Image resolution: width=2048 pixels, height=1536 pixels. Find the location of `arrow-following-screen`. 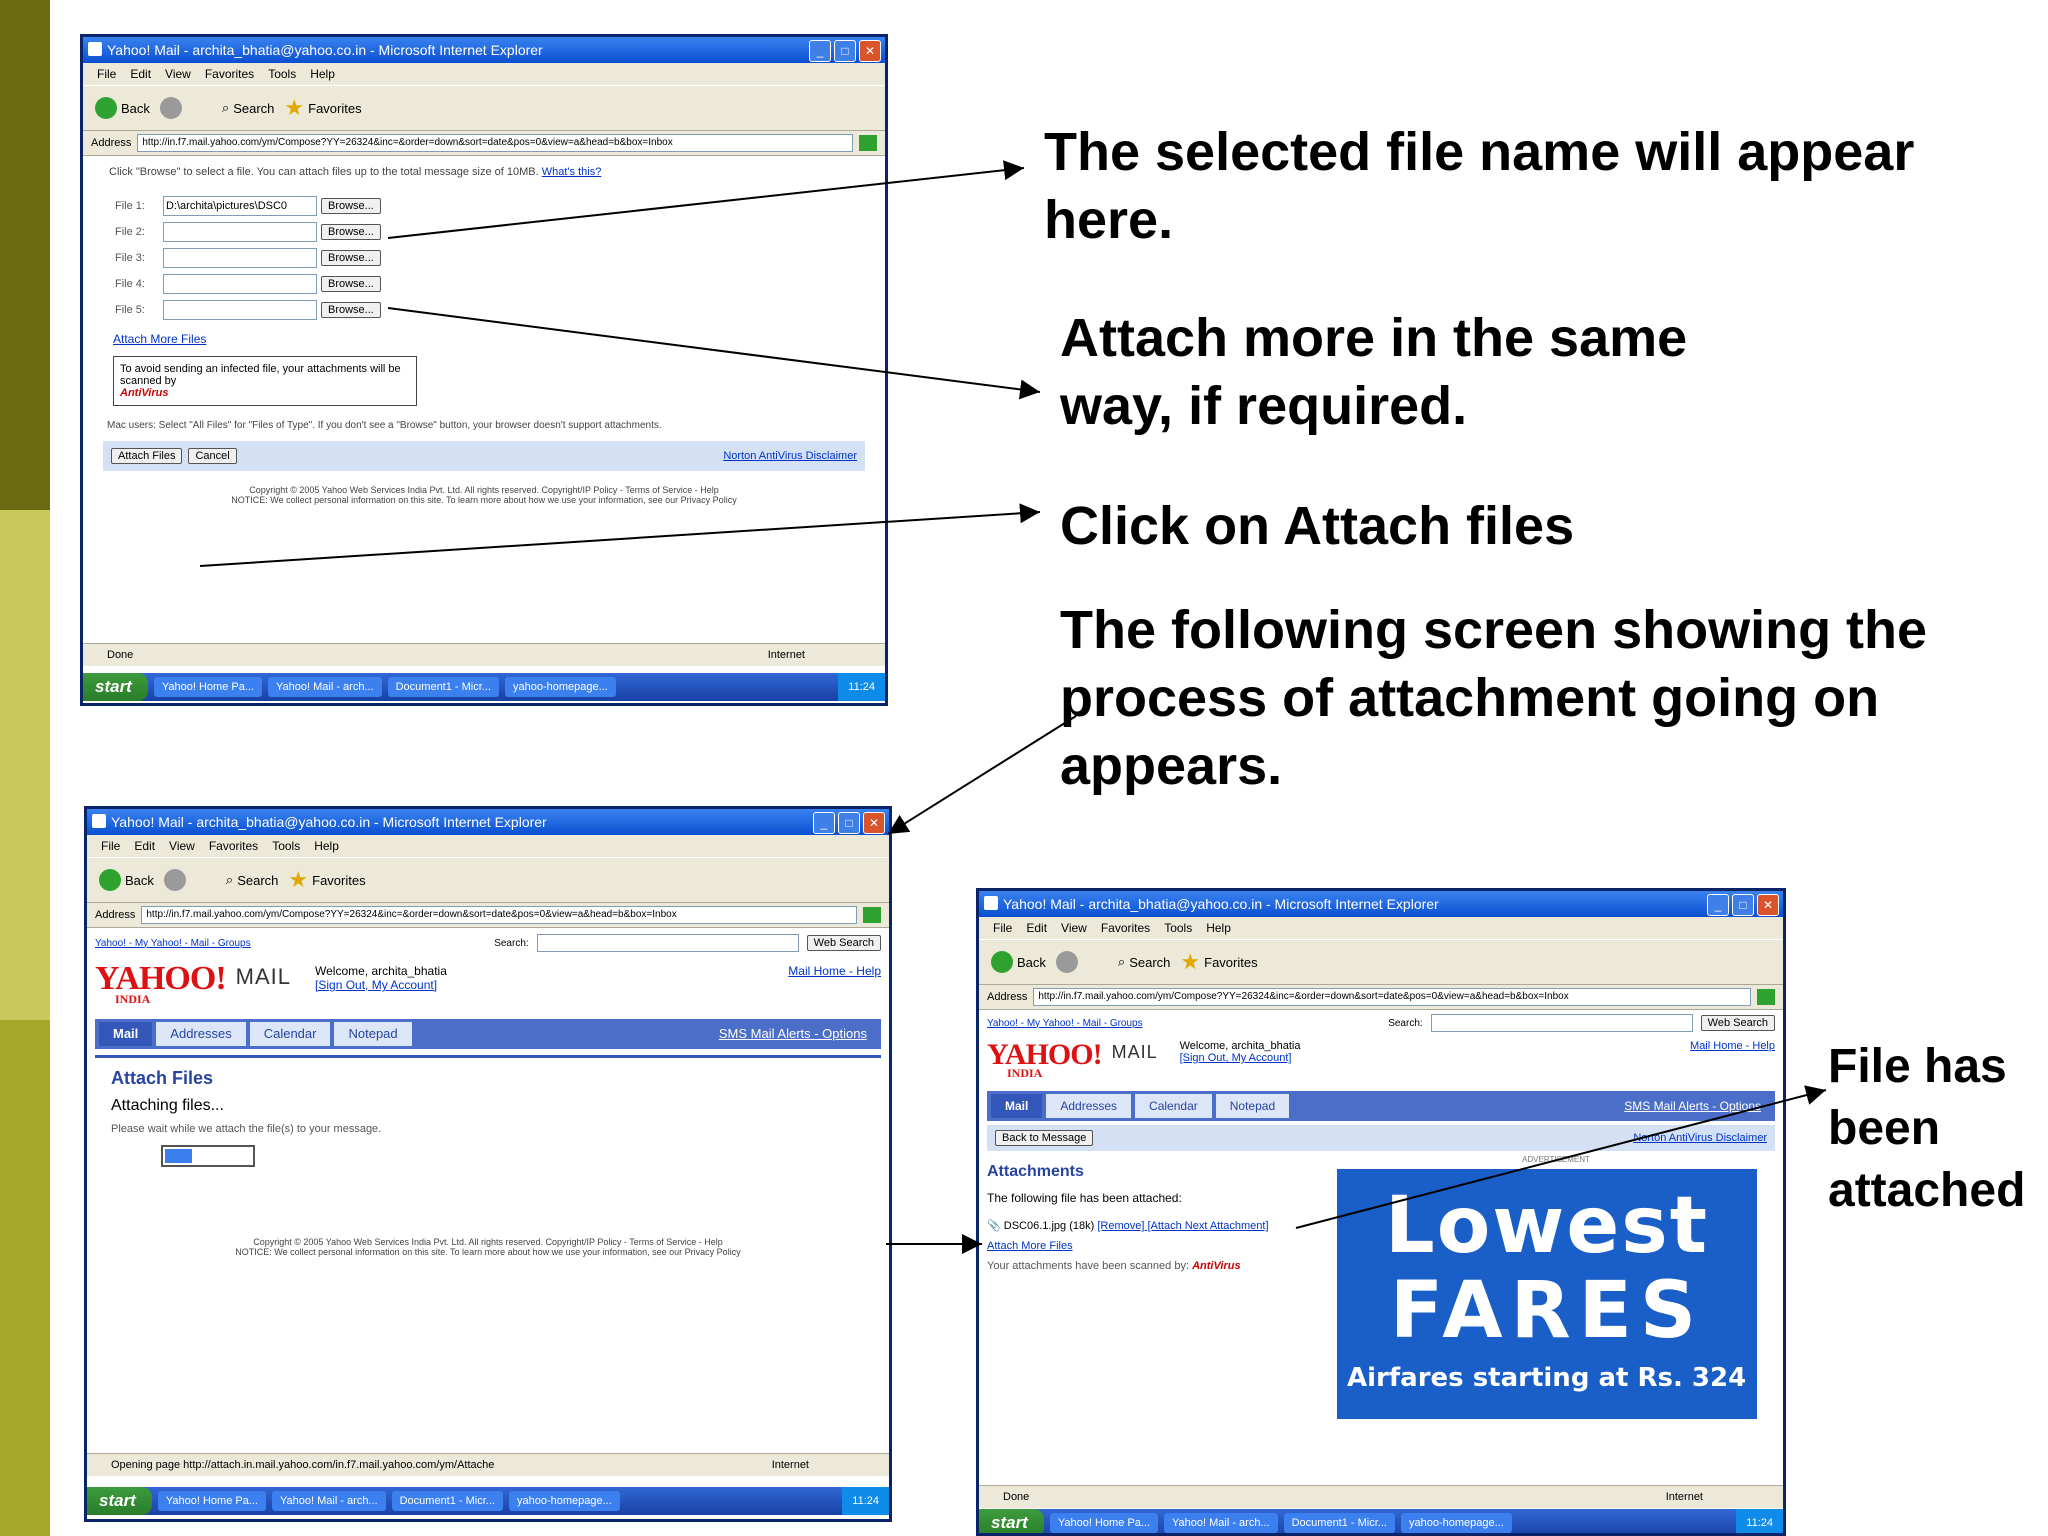

arrow-following-screen is located at coordinates (982, 775).